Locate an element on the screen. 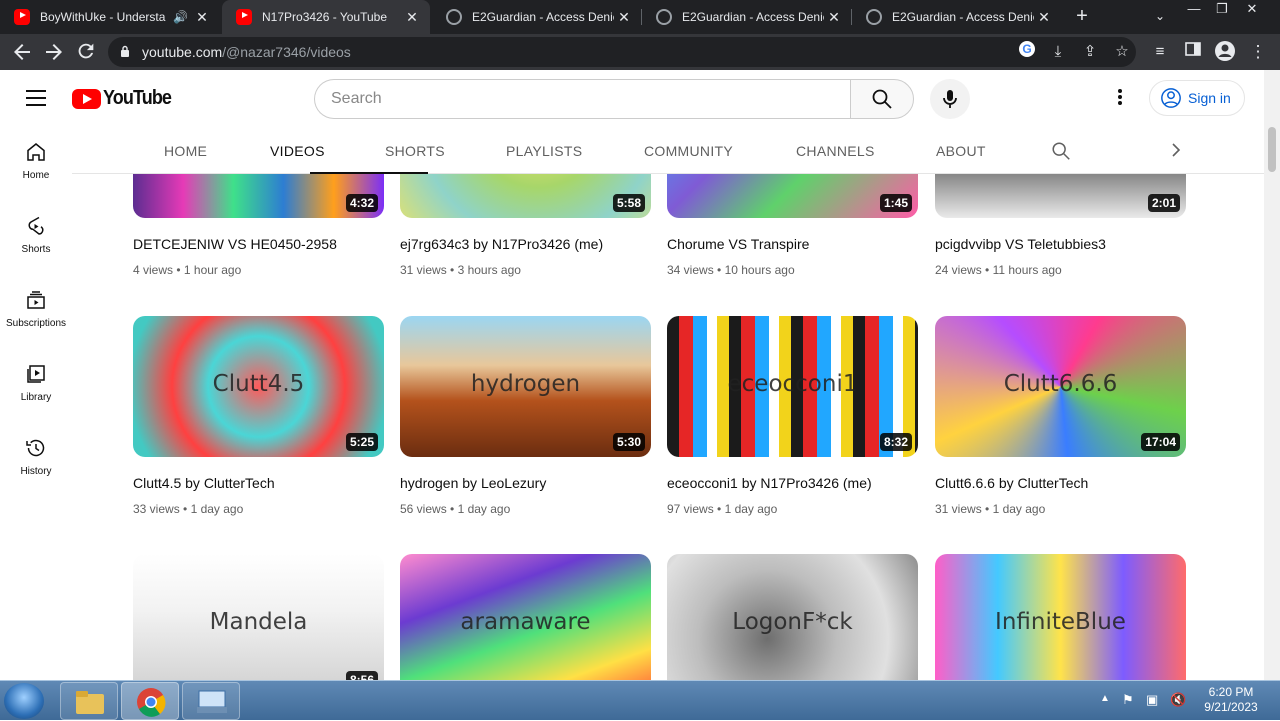 The height and width of the screenshot is (721, 1280). media-control-icon: ≡ is located at coordinates (1160, 52).